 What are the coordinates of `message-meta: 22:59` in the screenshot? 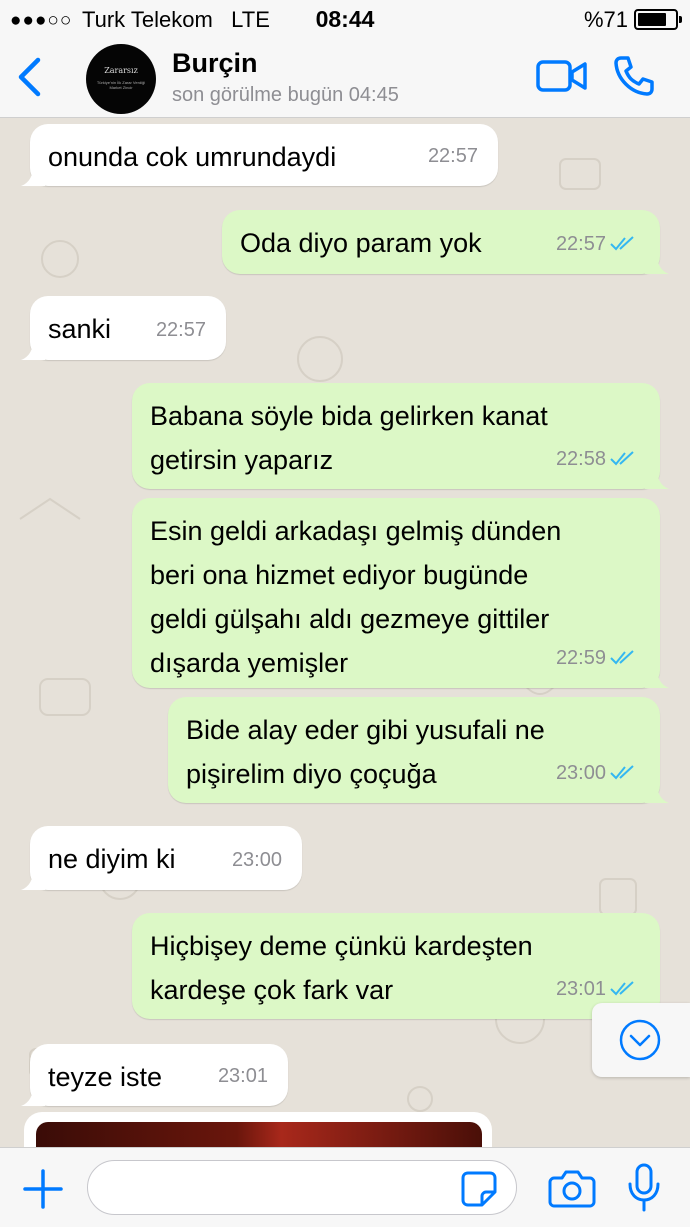 It's located at (598, 658).